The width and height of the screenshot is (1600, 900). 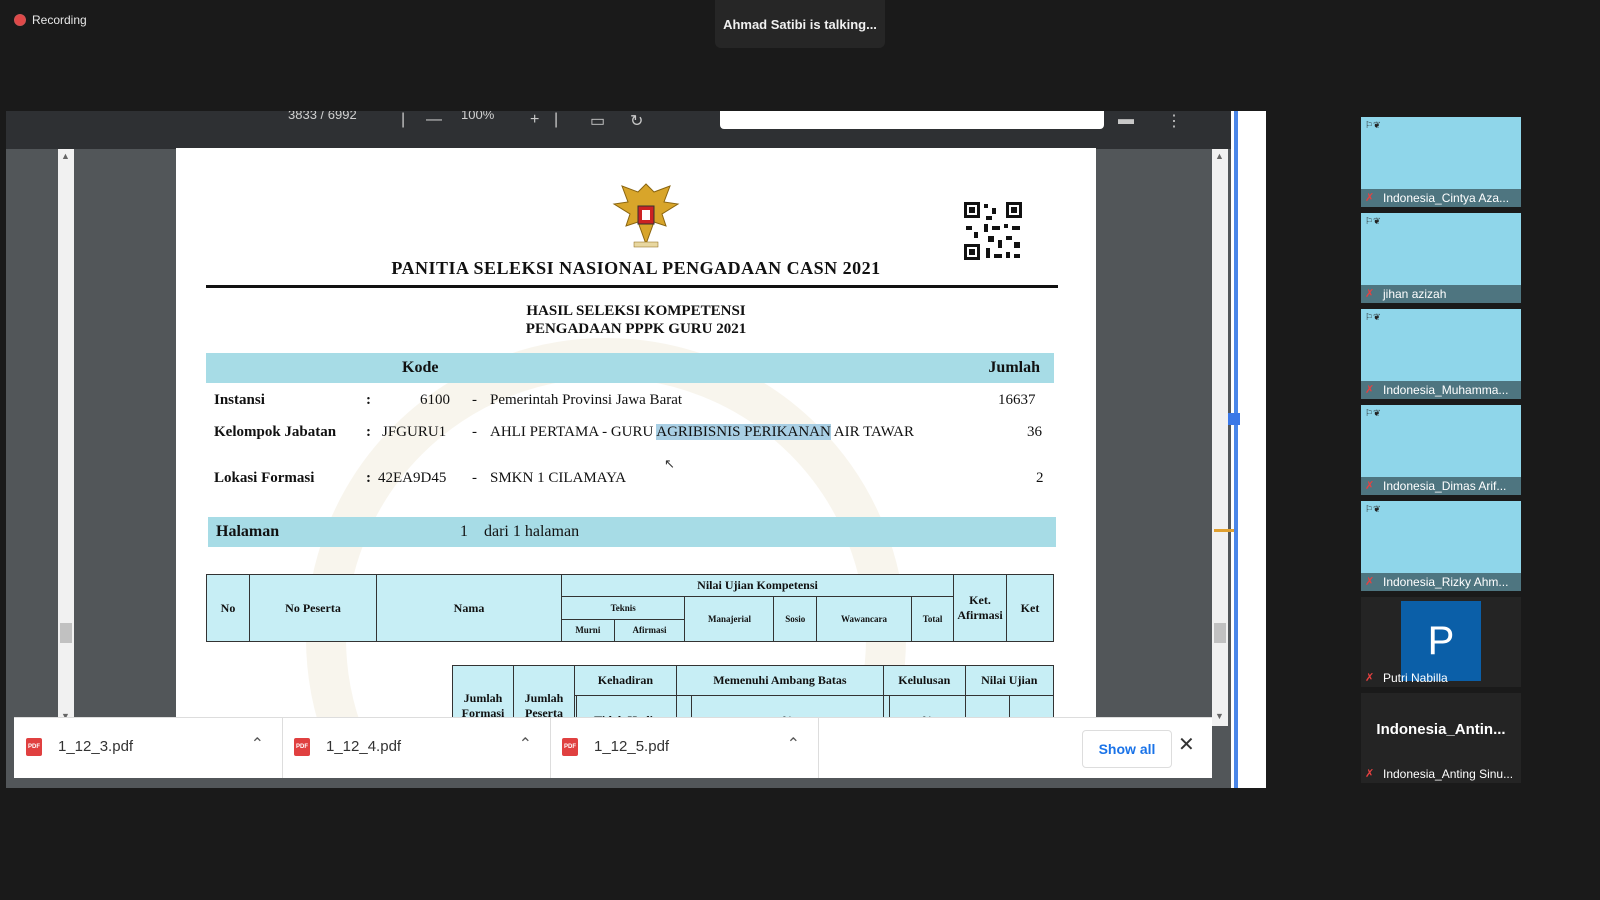 What do you see at coordinates (1126, 120) in the screenshot?
I see `print-icon: ▬` at bounding box center [1126, 120].